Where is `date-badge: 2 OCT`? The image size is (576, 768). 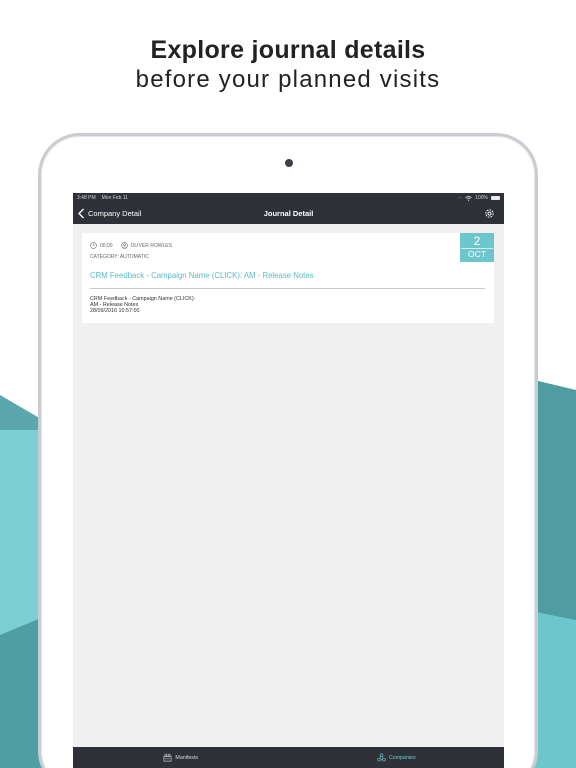
date-badge: 2 OCT is located at coordinates (477, 247).